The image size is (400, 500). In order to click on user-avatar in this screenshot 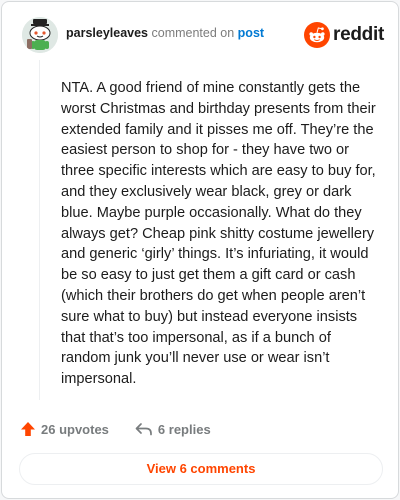, I will do `click(40, 35)`.